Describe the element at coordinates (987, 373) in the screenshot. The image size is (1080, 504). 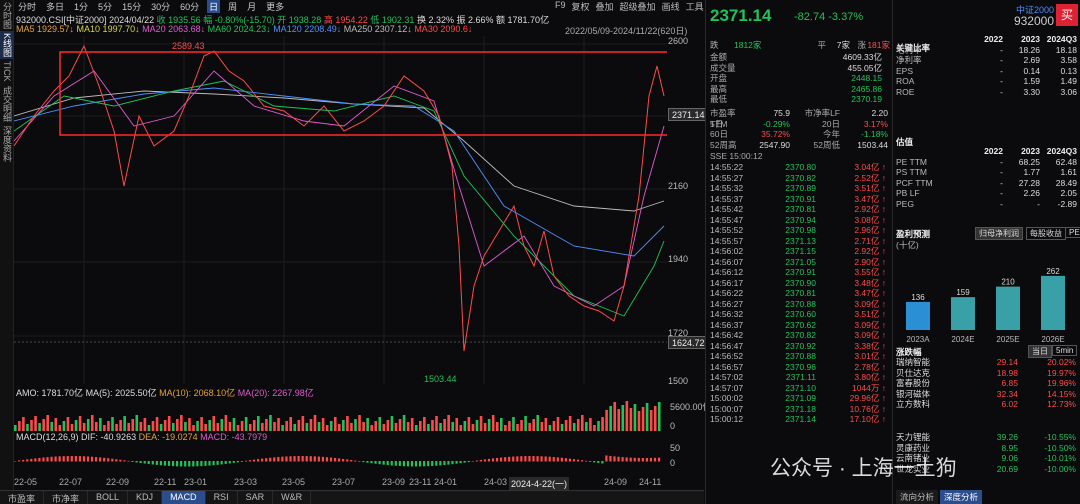
I see `mover-row-1: 贝仕达克 18.98 19.97%` at that location.